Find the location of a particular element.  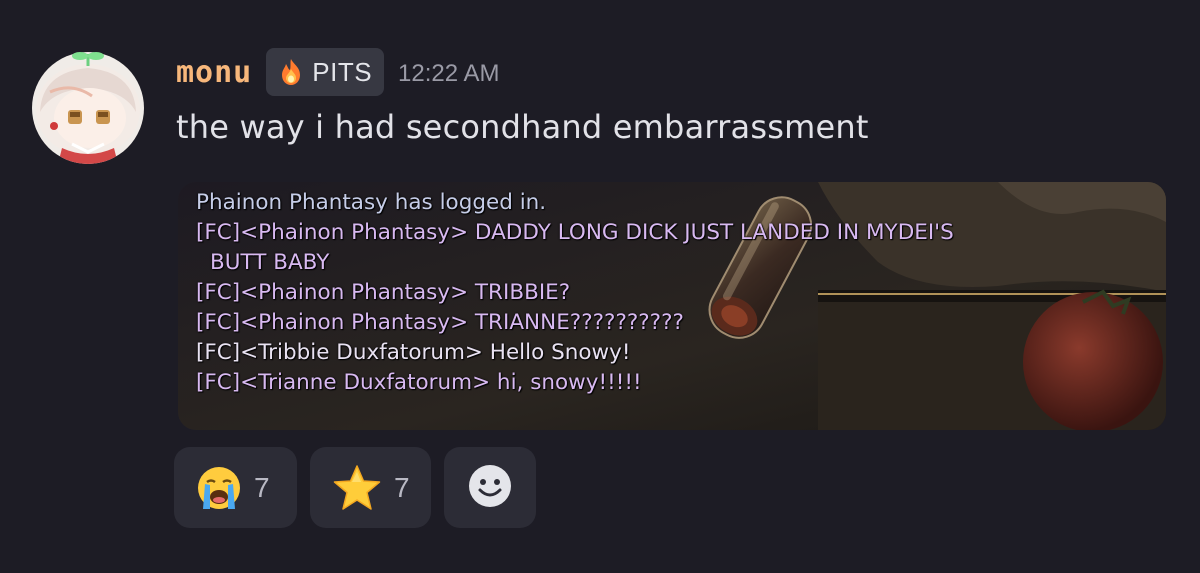

add-reaction-button is located at coordinates (490, 487).